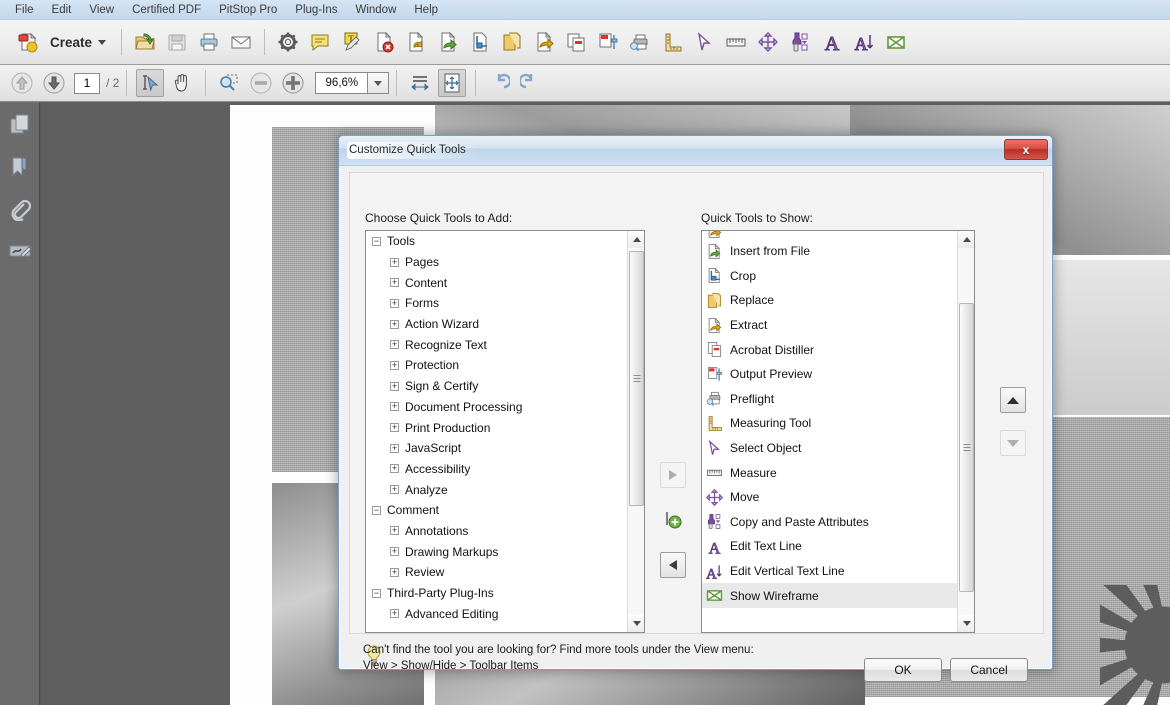  What do you see at coordinates (209, 42) in the screenshot?
I see `print-icon` at bounding box center [209, 42].